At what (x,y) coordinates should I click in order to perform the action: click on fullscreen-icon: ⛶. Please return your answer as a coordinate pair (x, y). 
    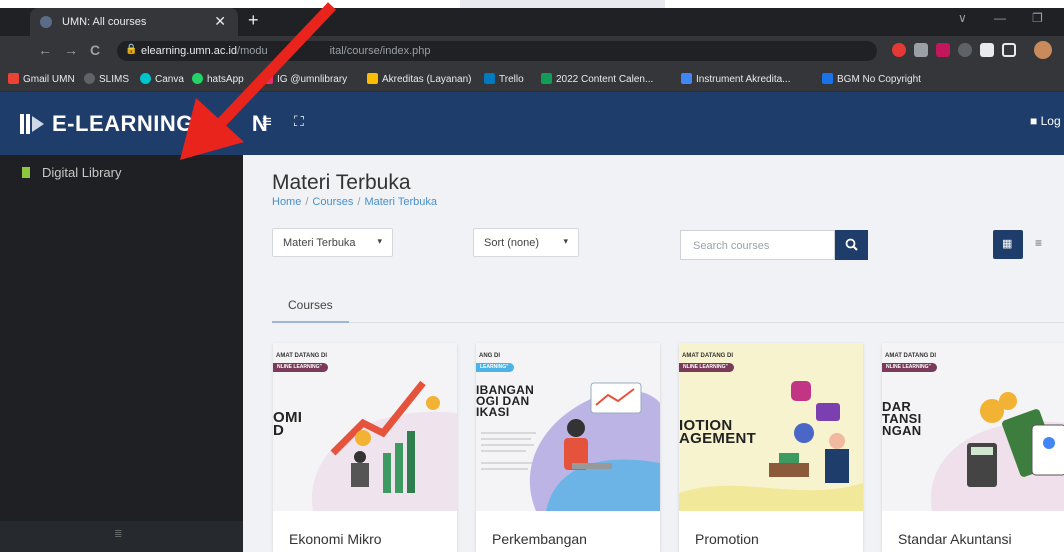
    Looking at the image, I should click on (299, 121).